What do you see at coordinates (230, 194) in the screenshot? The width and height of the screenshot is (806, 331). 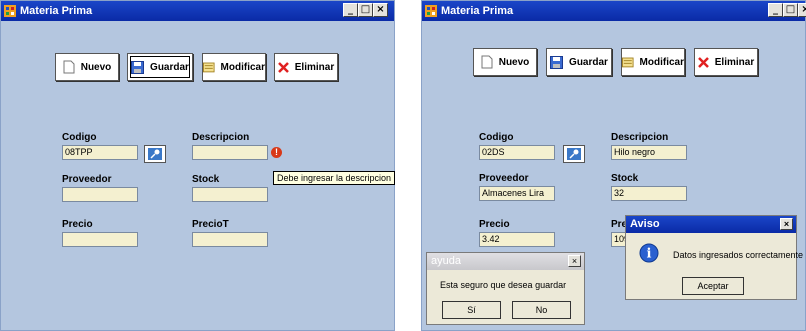 I see `stock-input` at bounding box center [230, 194].